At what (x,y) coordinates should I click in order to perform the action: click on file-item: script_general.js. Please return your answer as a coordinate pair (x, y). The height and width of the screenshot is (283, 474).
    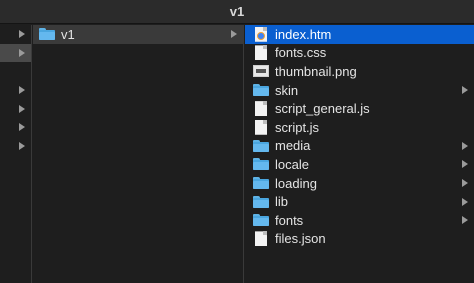
    Looking at the image, I should click on (359, 108).